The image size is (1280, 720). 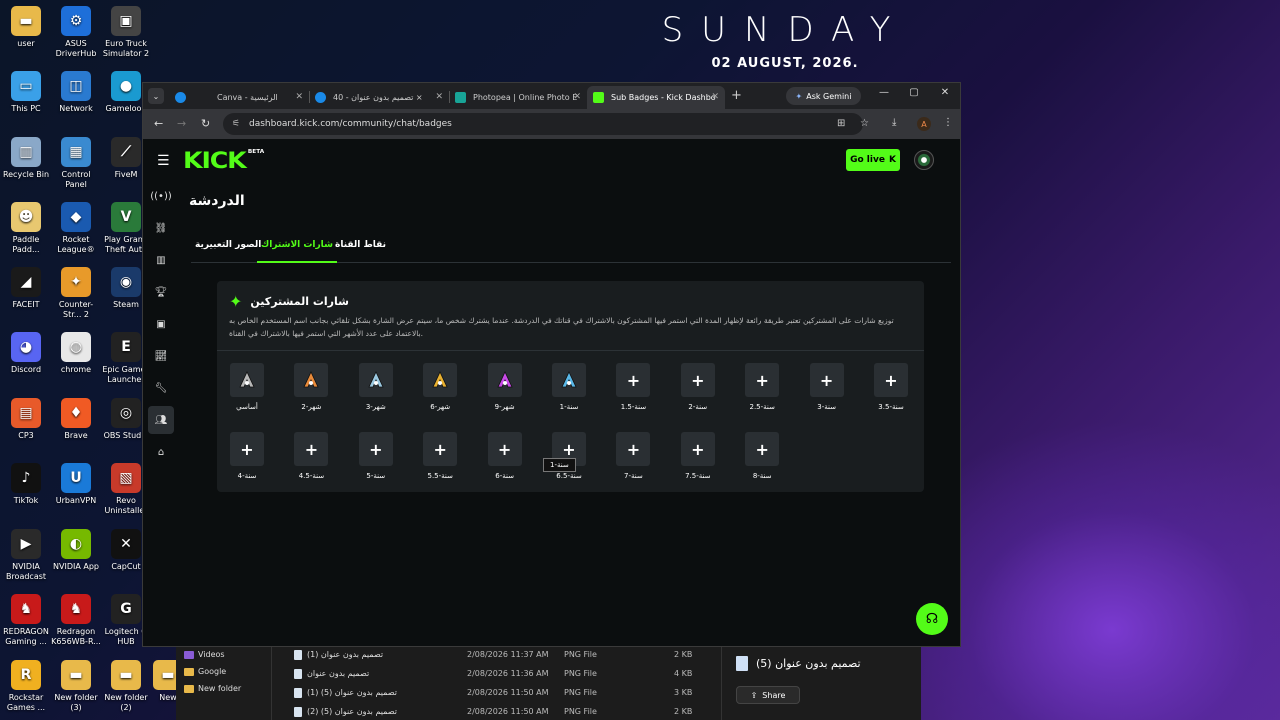 I want to click on kick-logo: KICK BETA, so click(x=223, y=161).